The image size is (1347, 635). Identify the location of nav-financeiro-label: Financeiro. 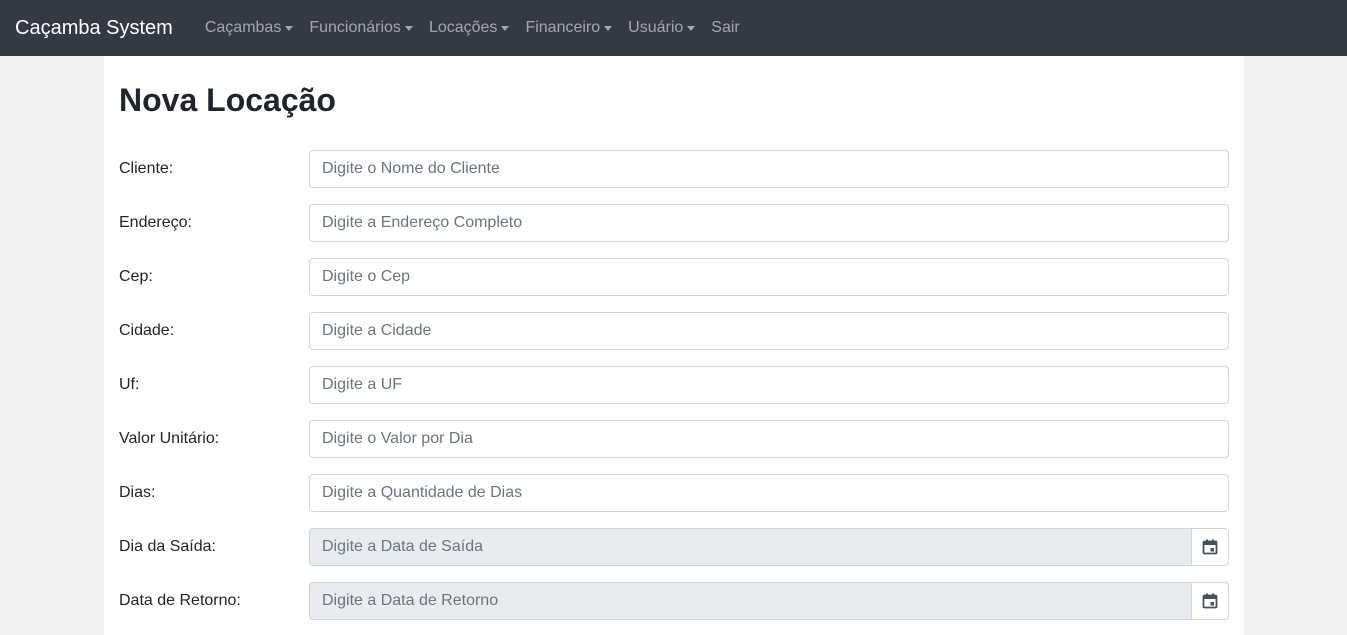
(563, 27).